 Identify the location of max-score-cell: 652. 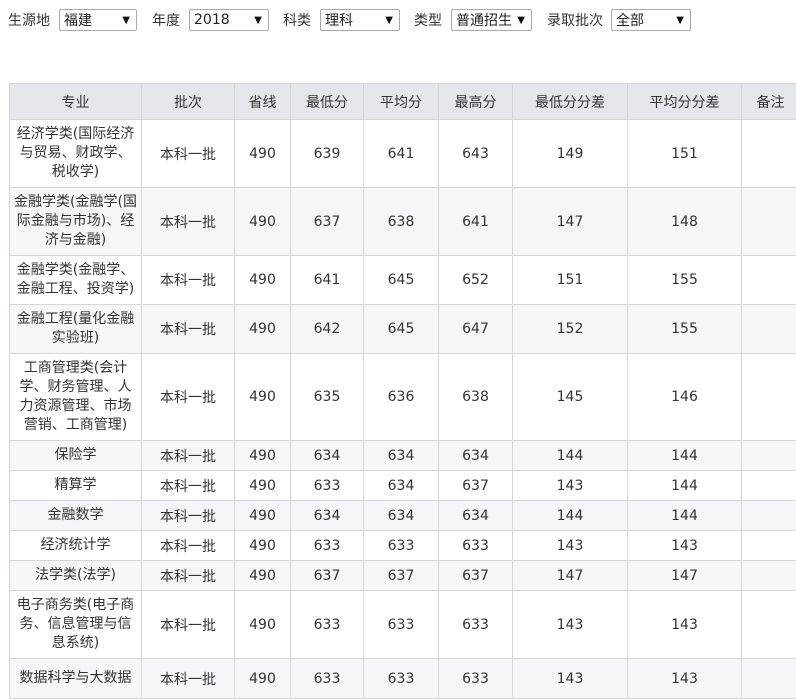
(476, 280).